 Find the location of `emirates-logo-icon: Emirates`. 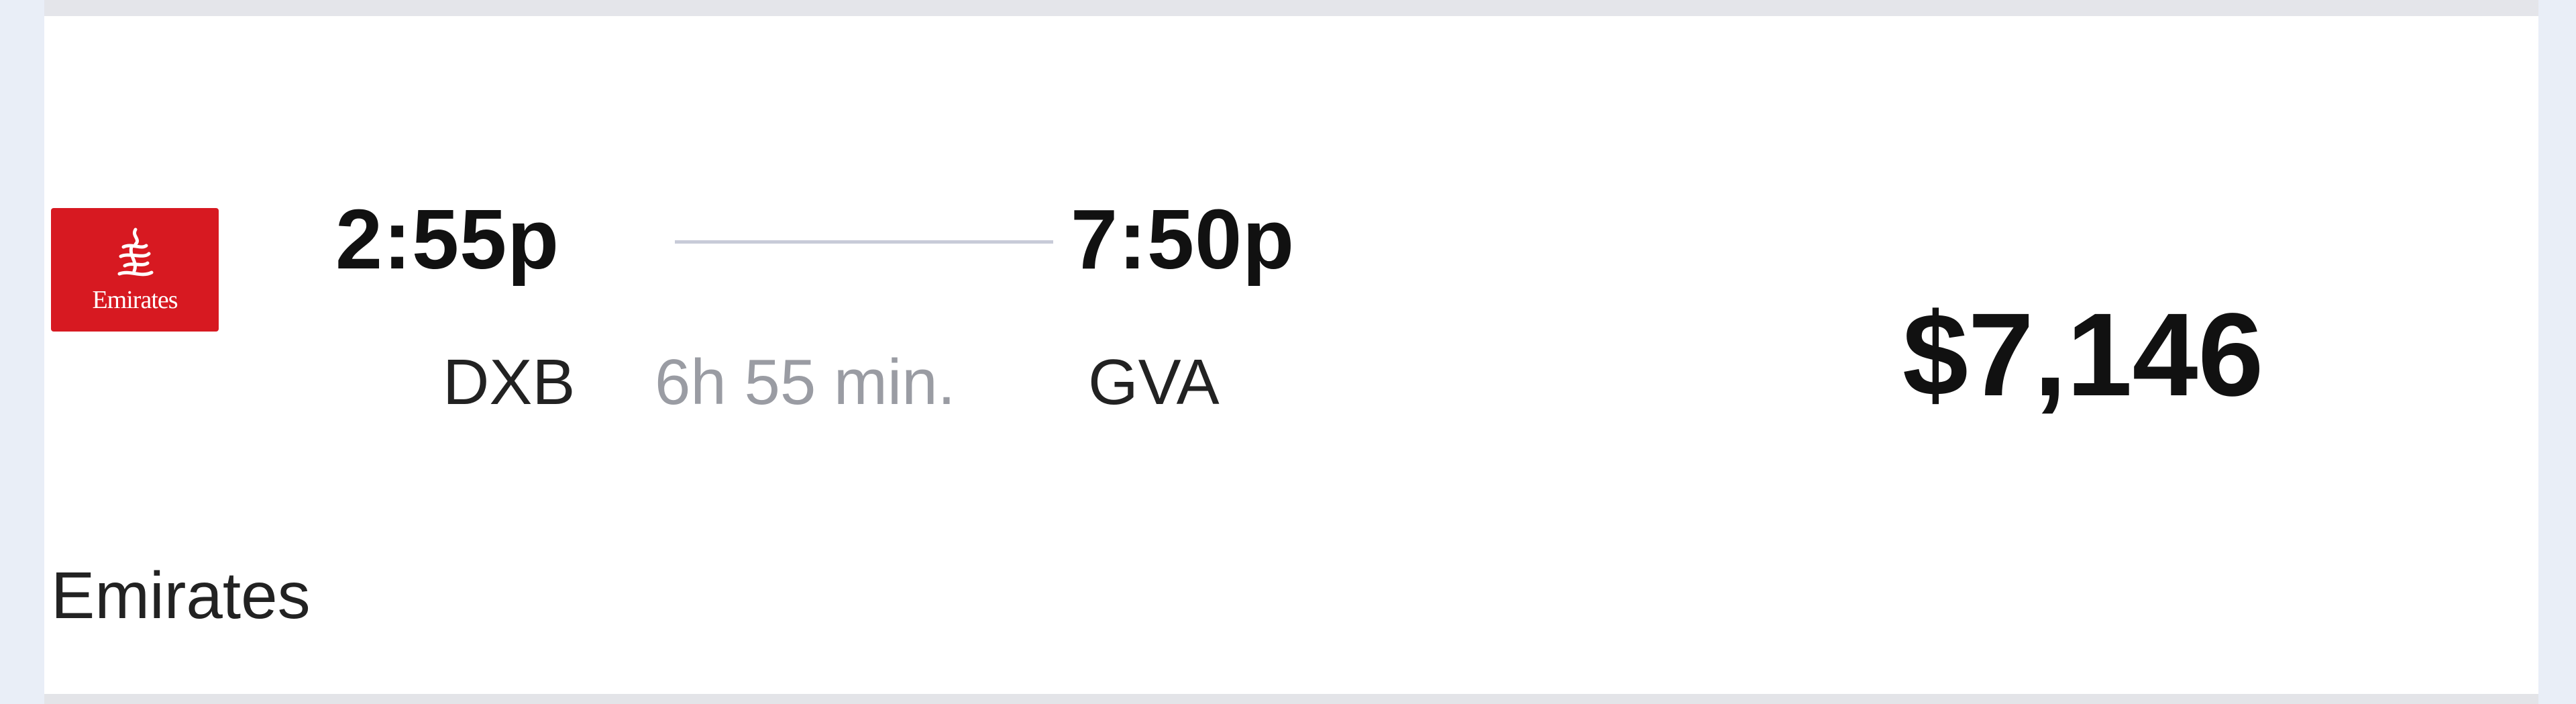

emirates-logo-icon: Emirates is located at coordinates (135, 270).